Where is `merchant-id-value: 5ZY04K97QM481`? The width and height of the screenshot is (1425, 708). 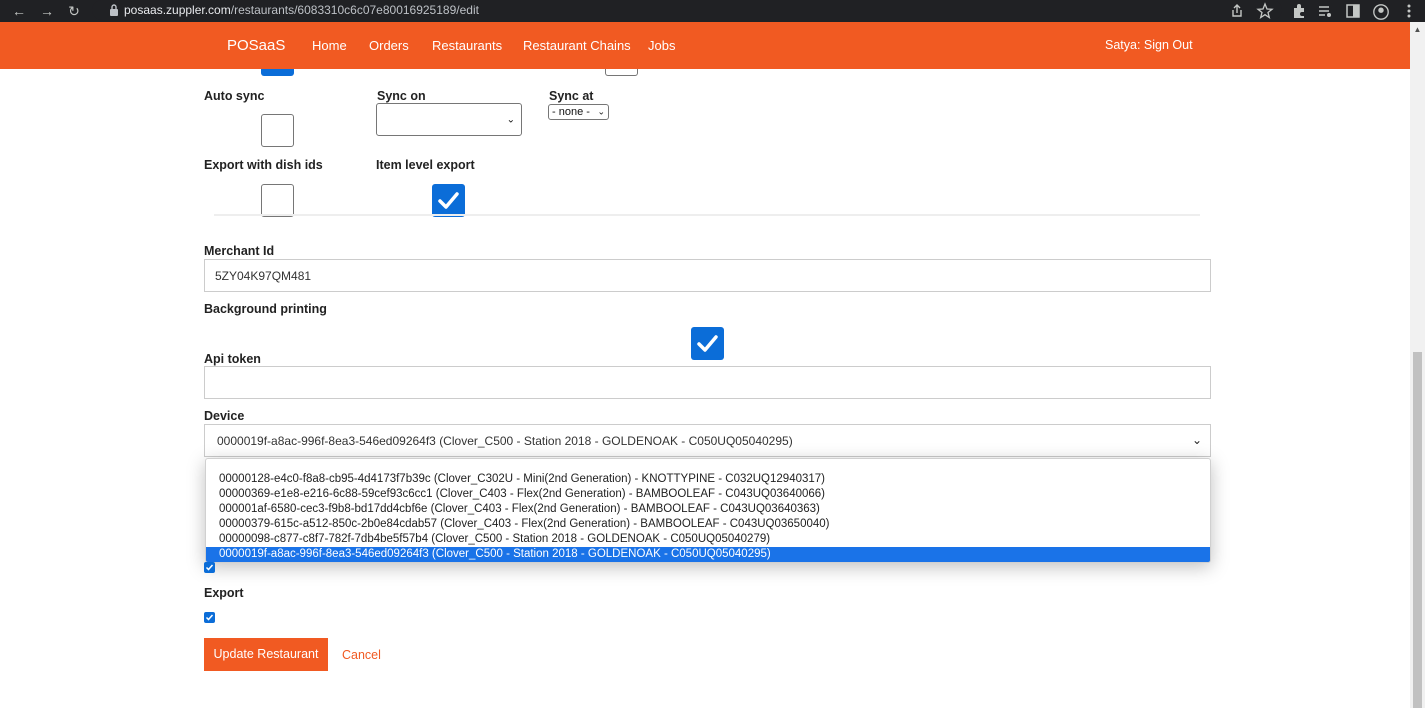
merchant-id-value: 5ZY04K97QM481 is located at coordinates (263, 276).